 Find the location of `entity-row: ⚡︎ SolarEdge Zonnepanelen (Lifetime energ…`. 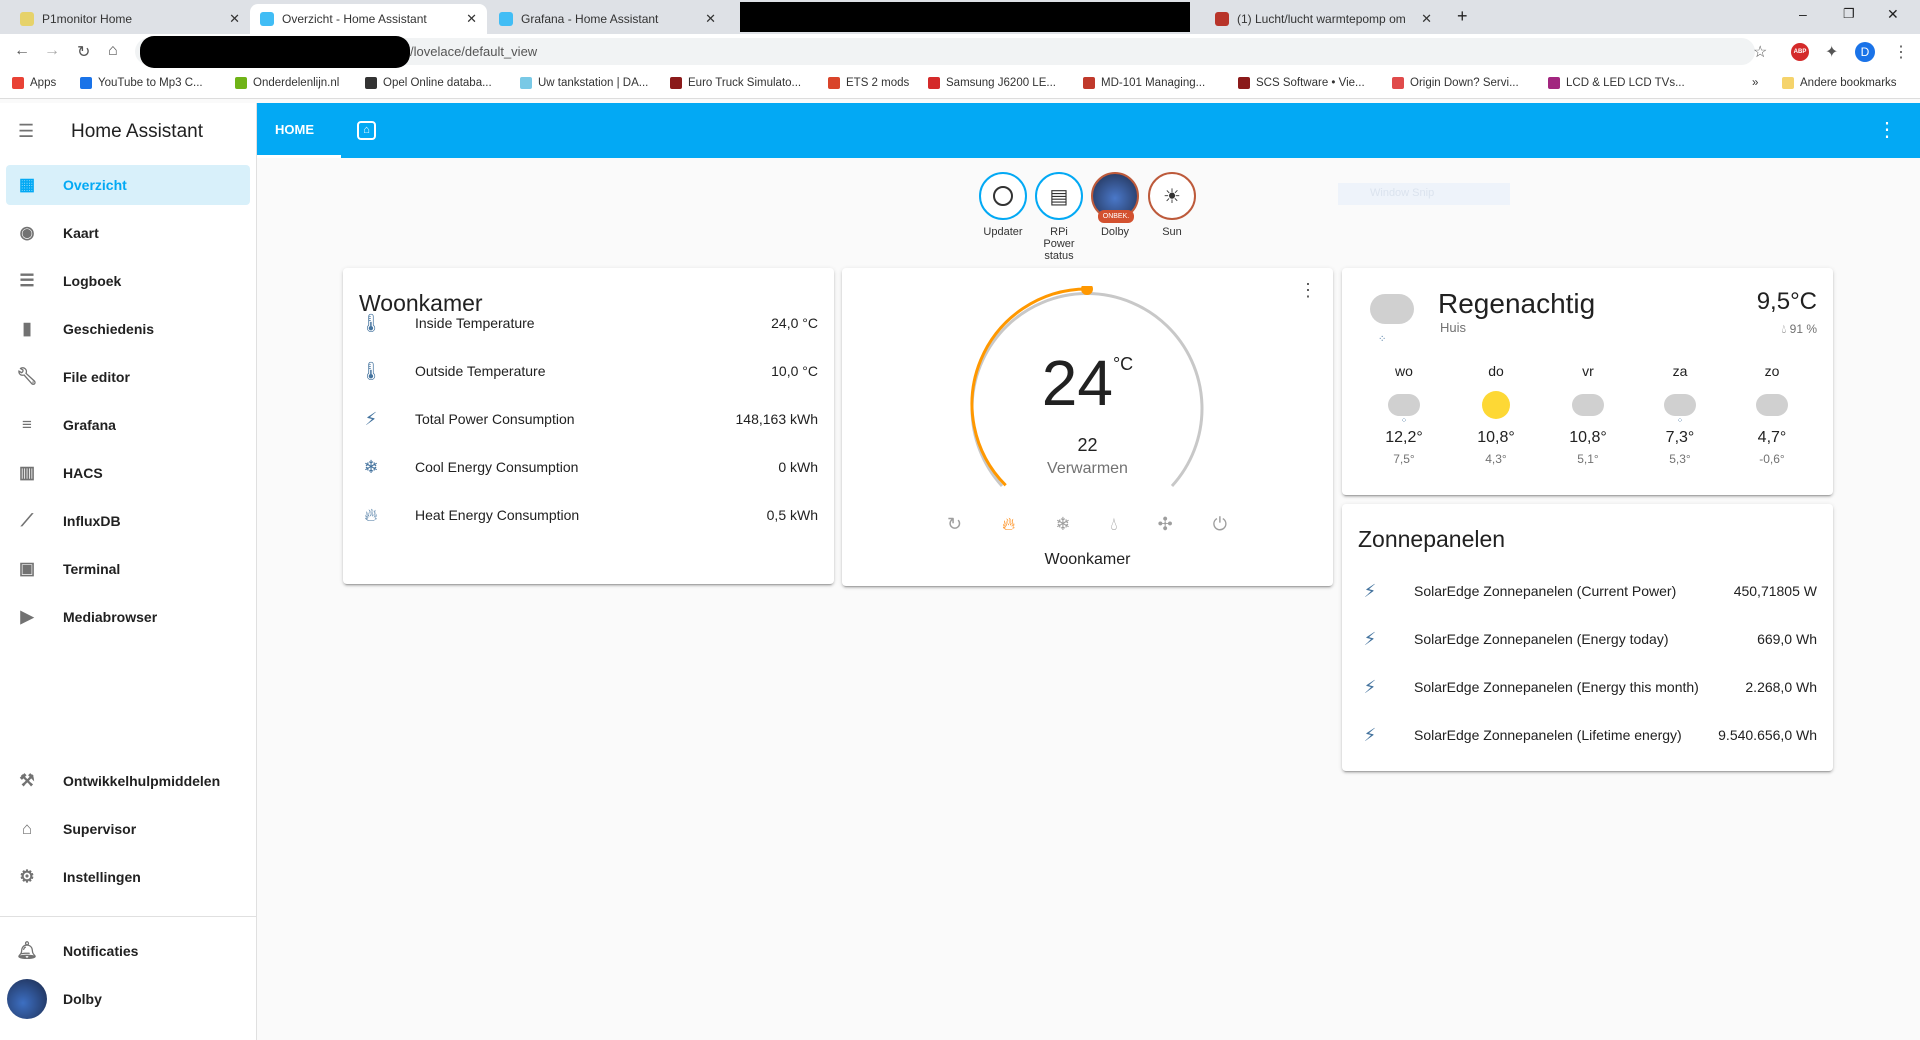

entity-row: ⚡︎ SolarEdge Zonnepanelen (Lifetime energ… is located at coordinates (1587, 735).